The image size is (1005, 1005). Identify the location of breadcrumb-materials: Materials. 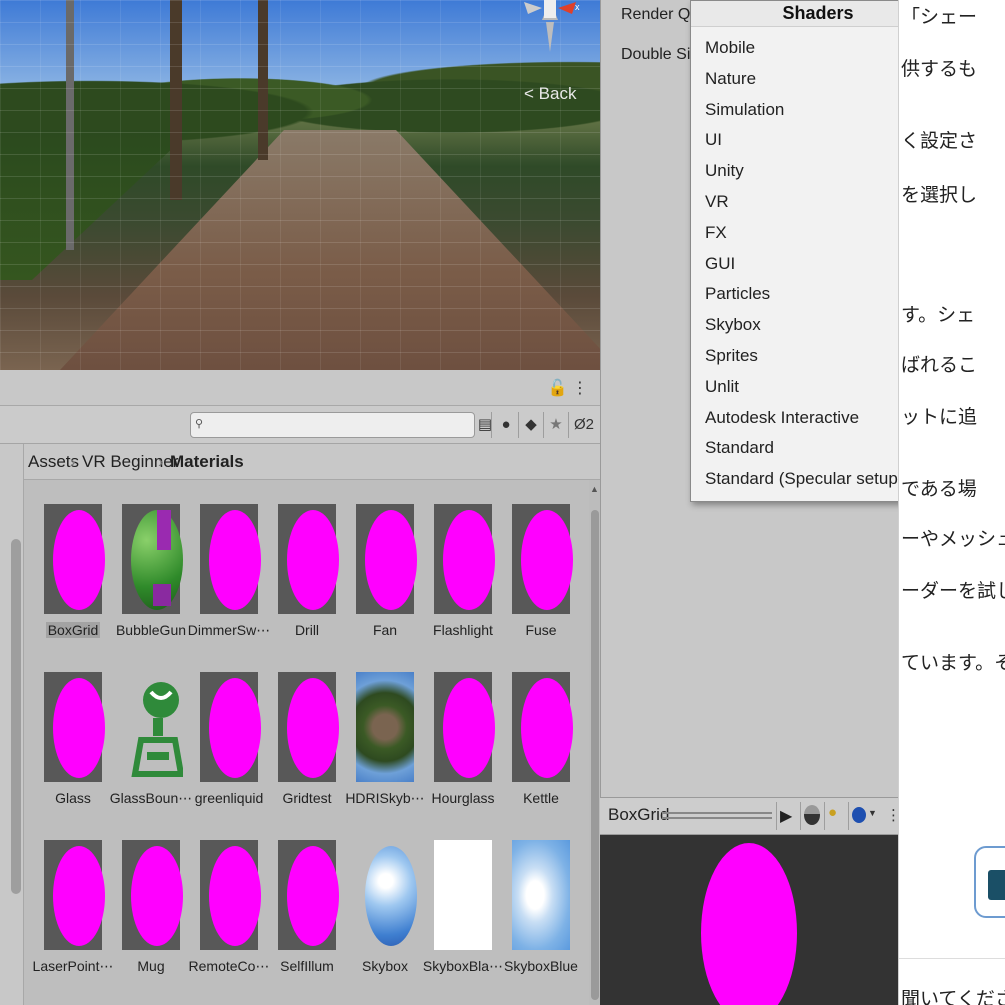
(207, 462).